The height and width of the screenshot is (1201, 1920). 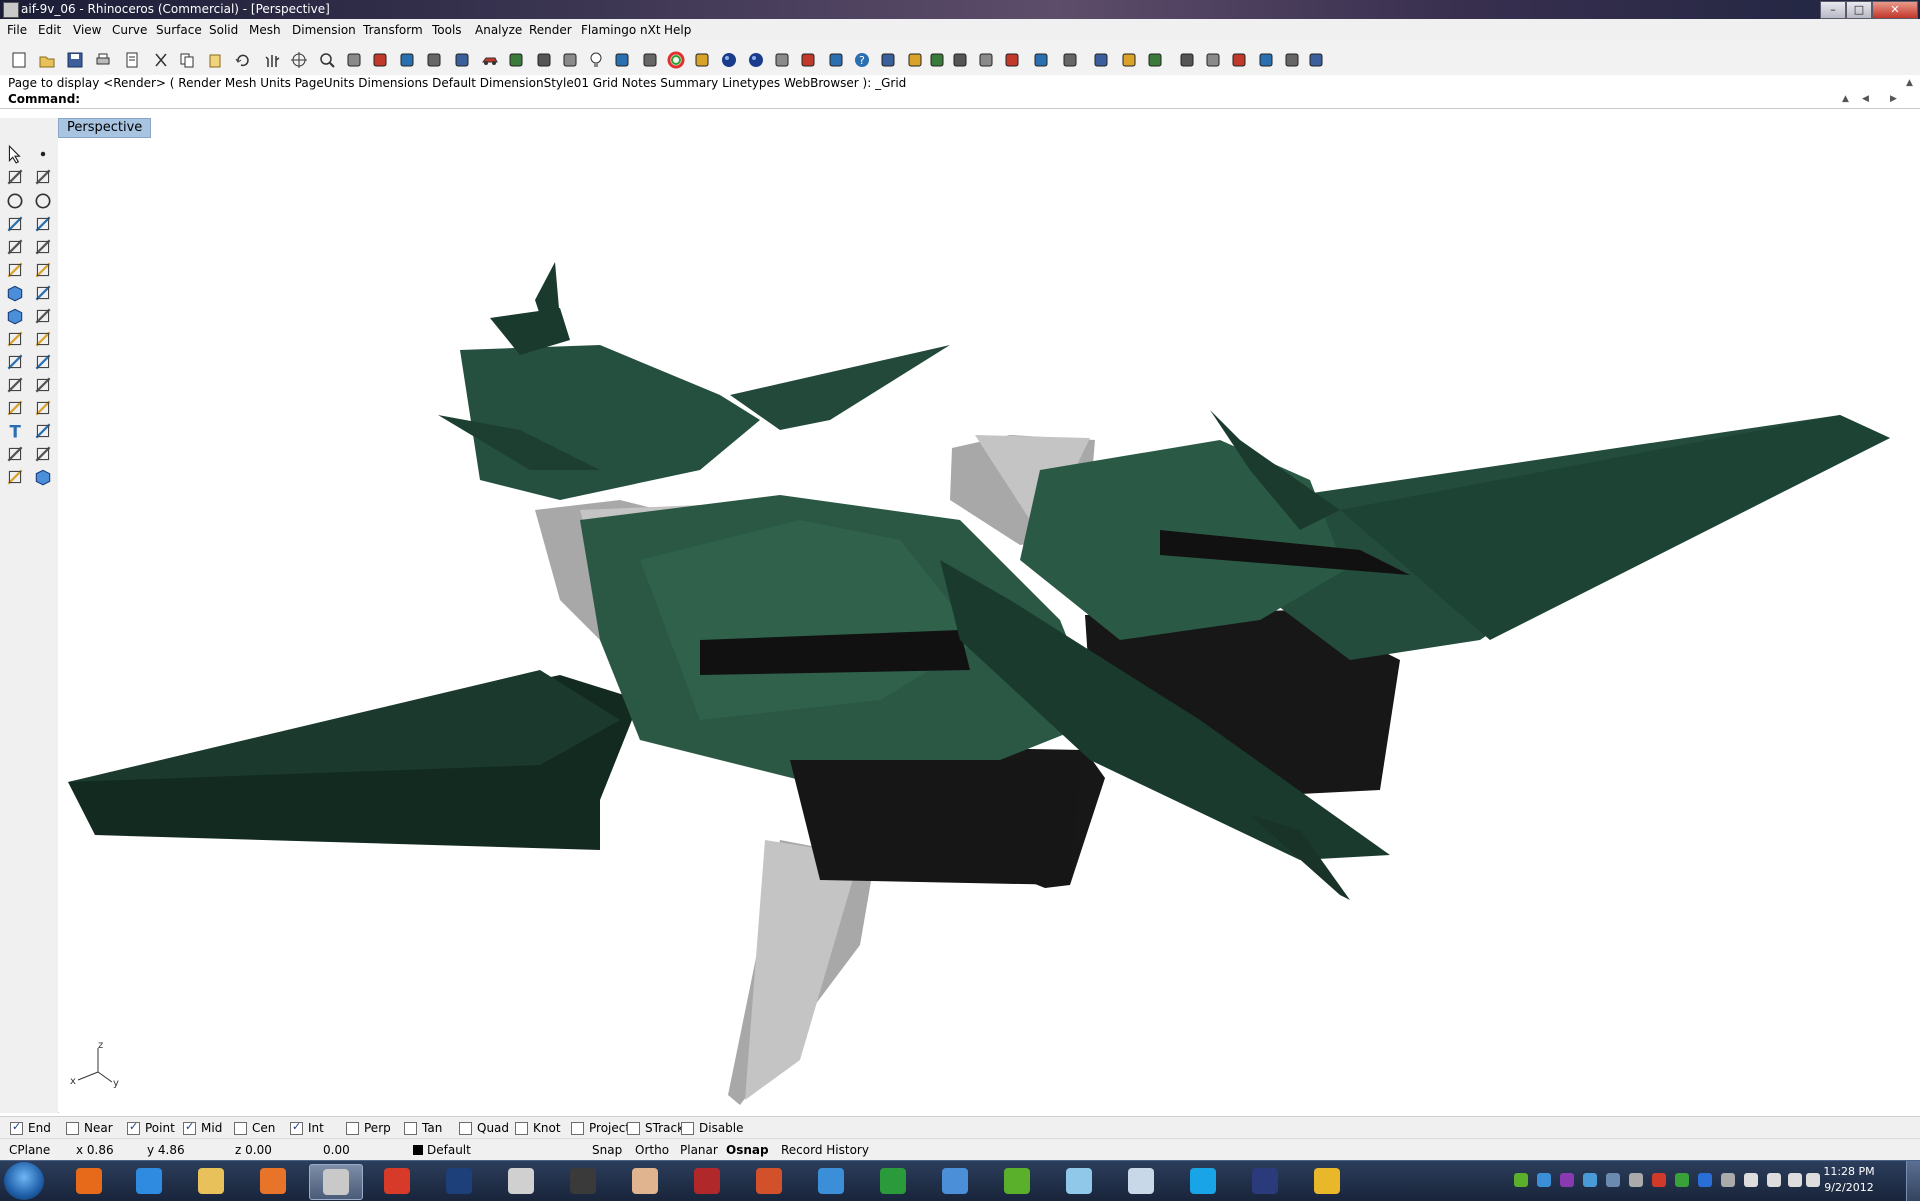 I want to click on osnap-tan: Tan, so click(x=423, y=1128).